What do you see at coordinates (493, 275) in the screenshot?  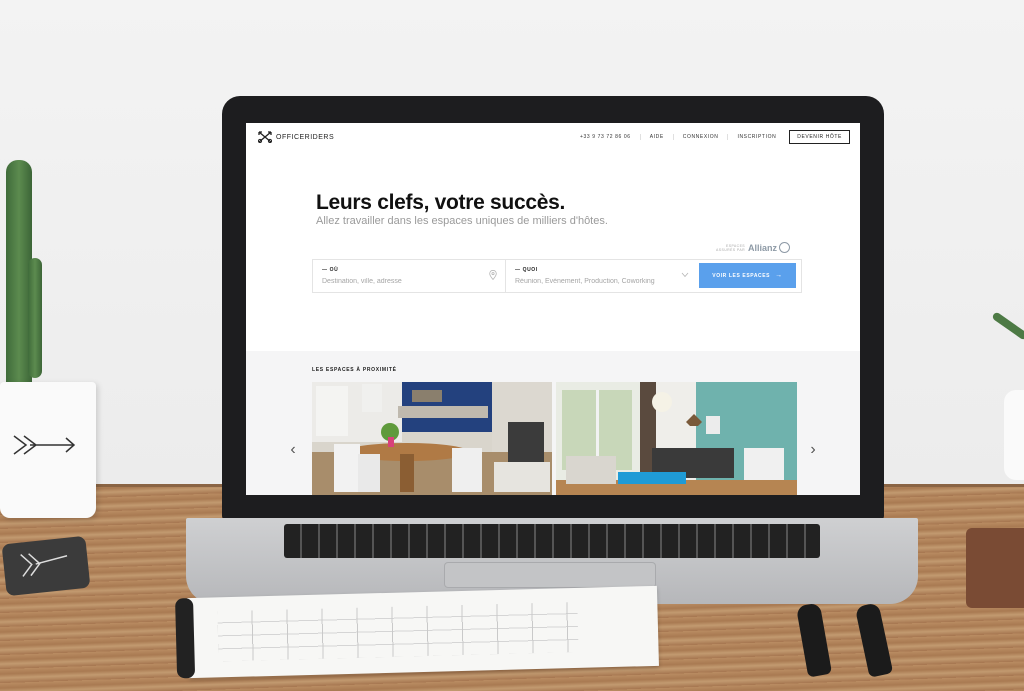 I see `location-pin-icon` at bounding box center [493, 275].